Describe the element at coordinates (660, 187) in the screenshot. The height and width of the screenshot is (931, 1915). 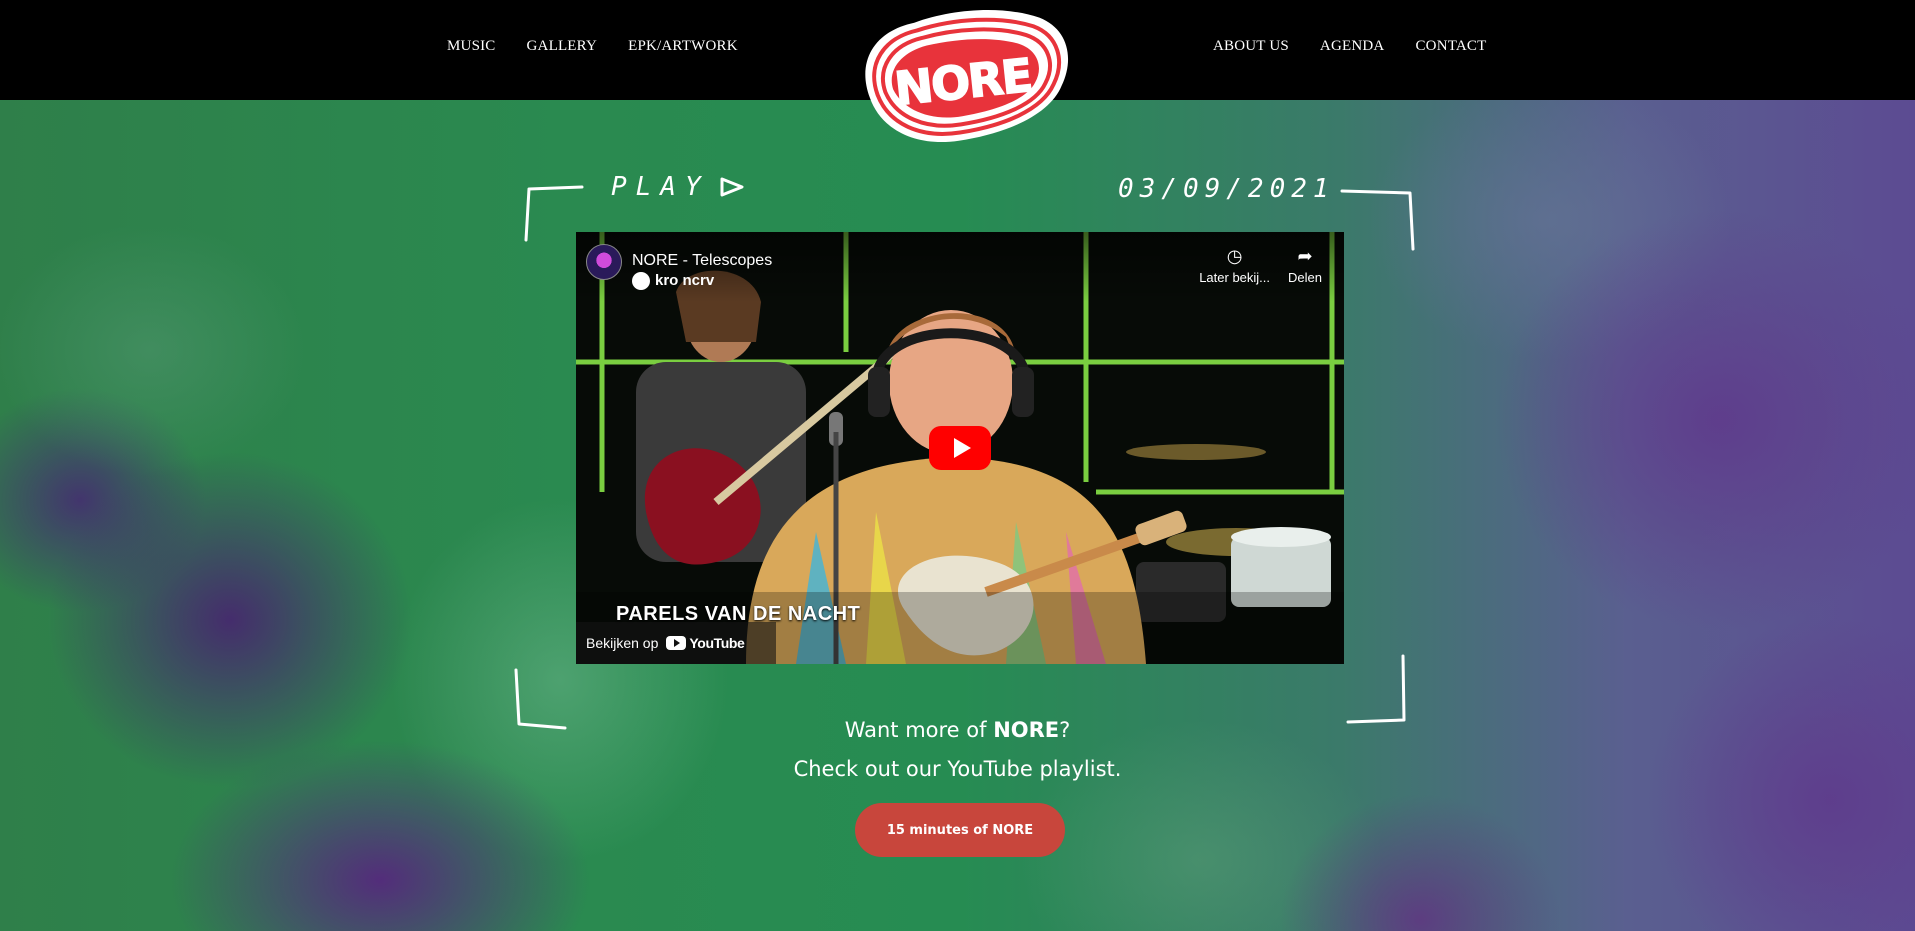
I see `play-label: PLAY` at that location.